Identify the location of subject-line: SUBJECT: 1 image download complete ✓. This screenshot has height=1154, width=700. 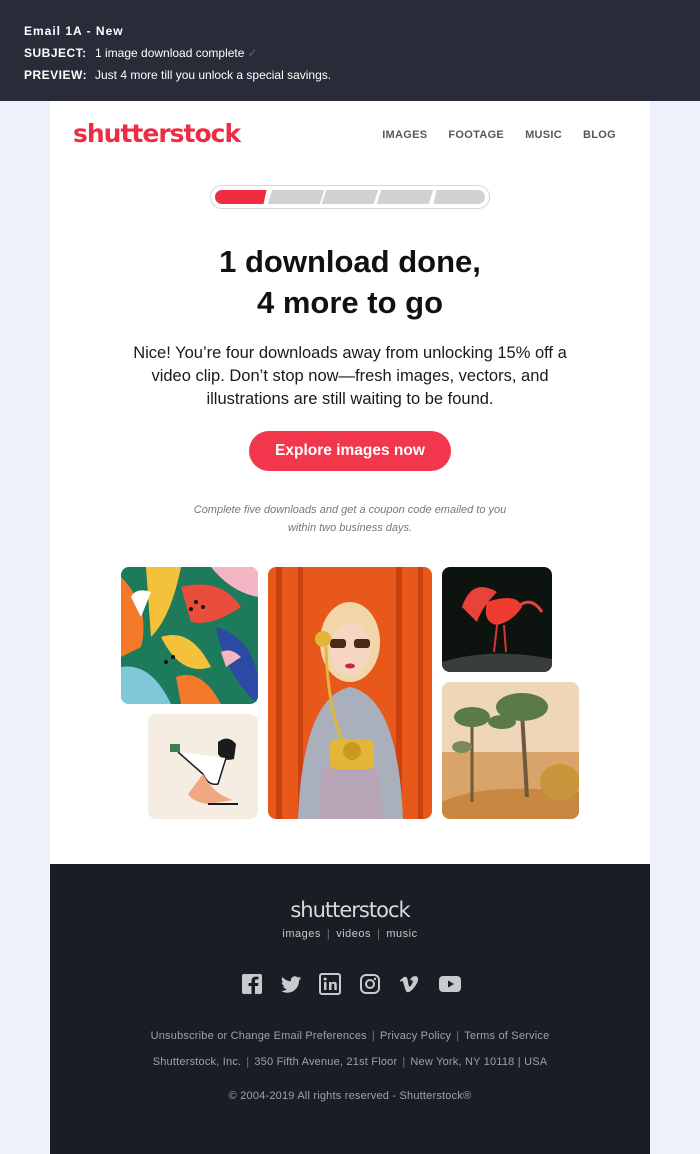
(350, 53).